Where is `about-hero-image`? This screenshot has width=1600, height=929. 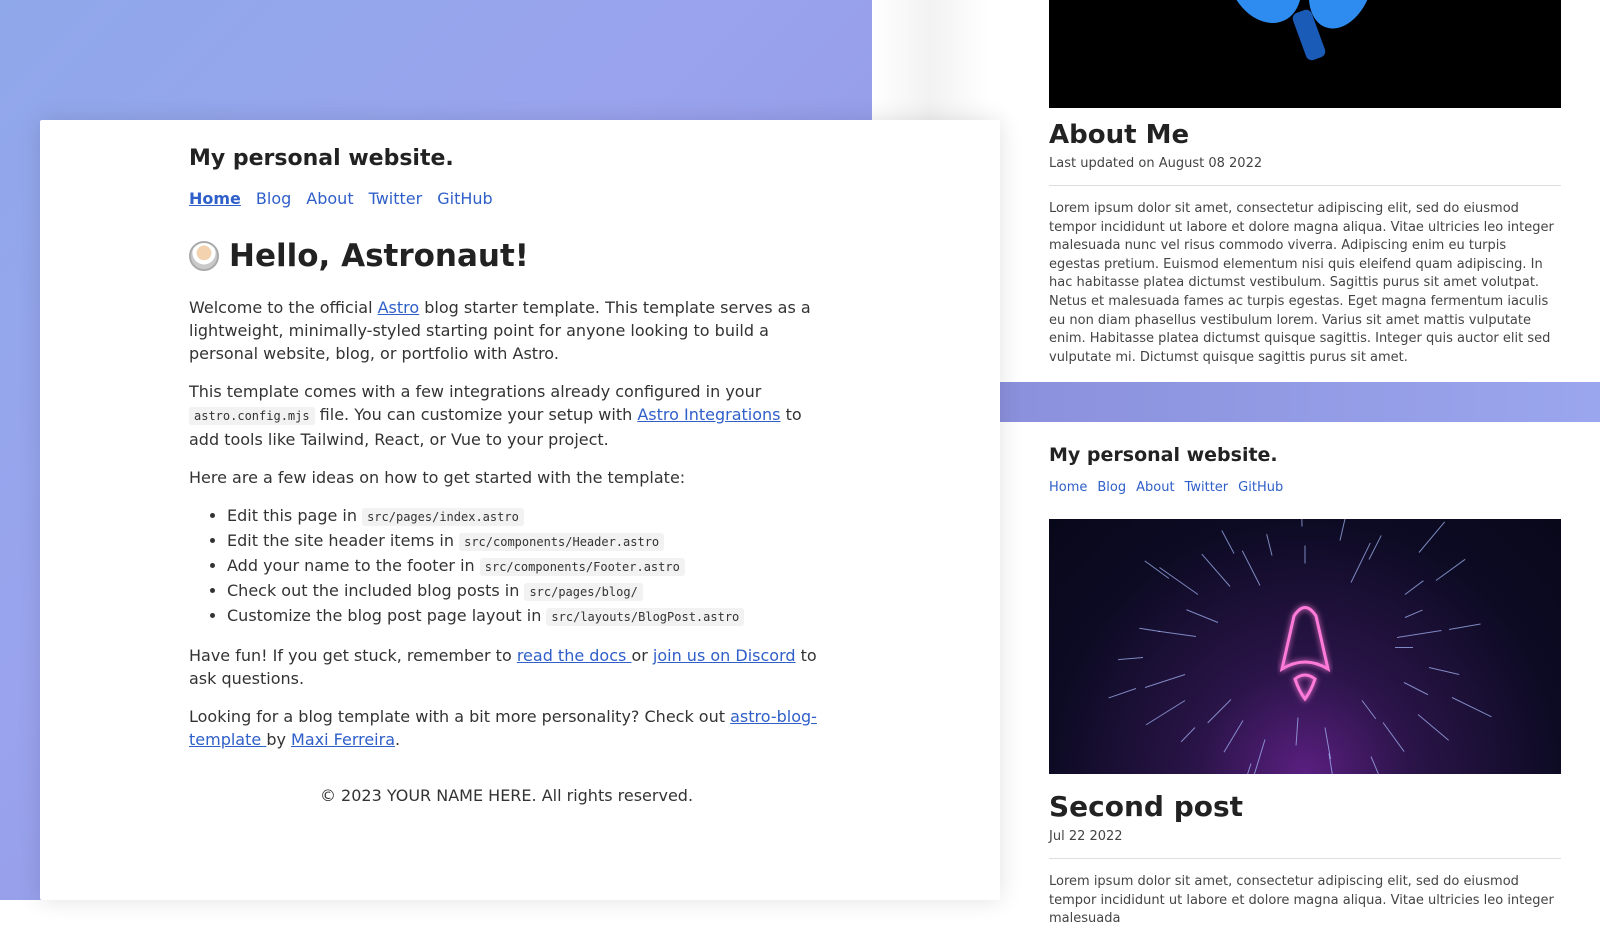
about-hero-image is located at coordinates (1305, 54).